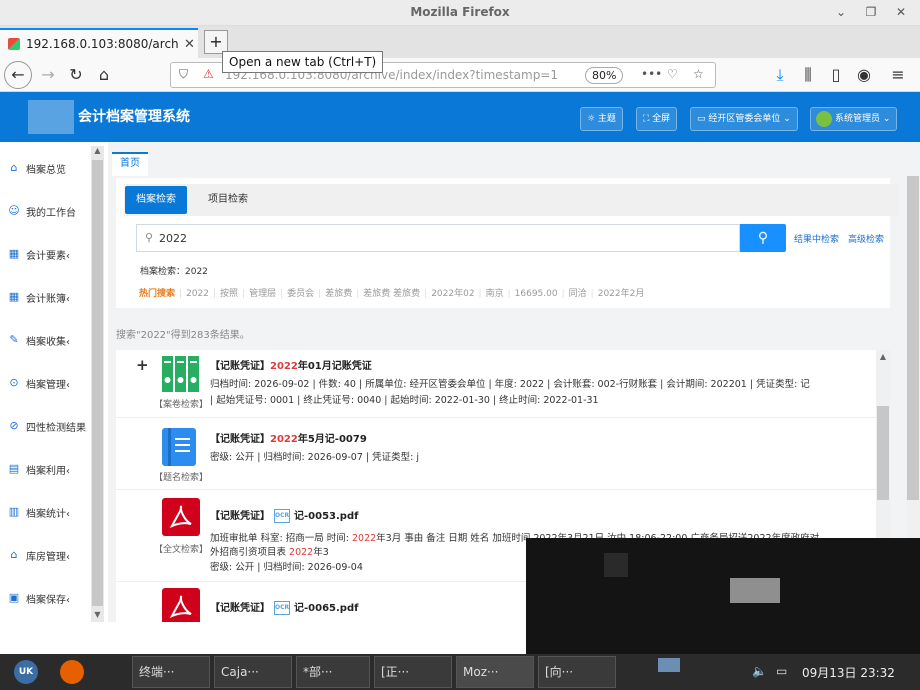 The width and height of the screenshot is (920, 690). I want to click on bookmark-star-icon: ☆, so click(698, 74).